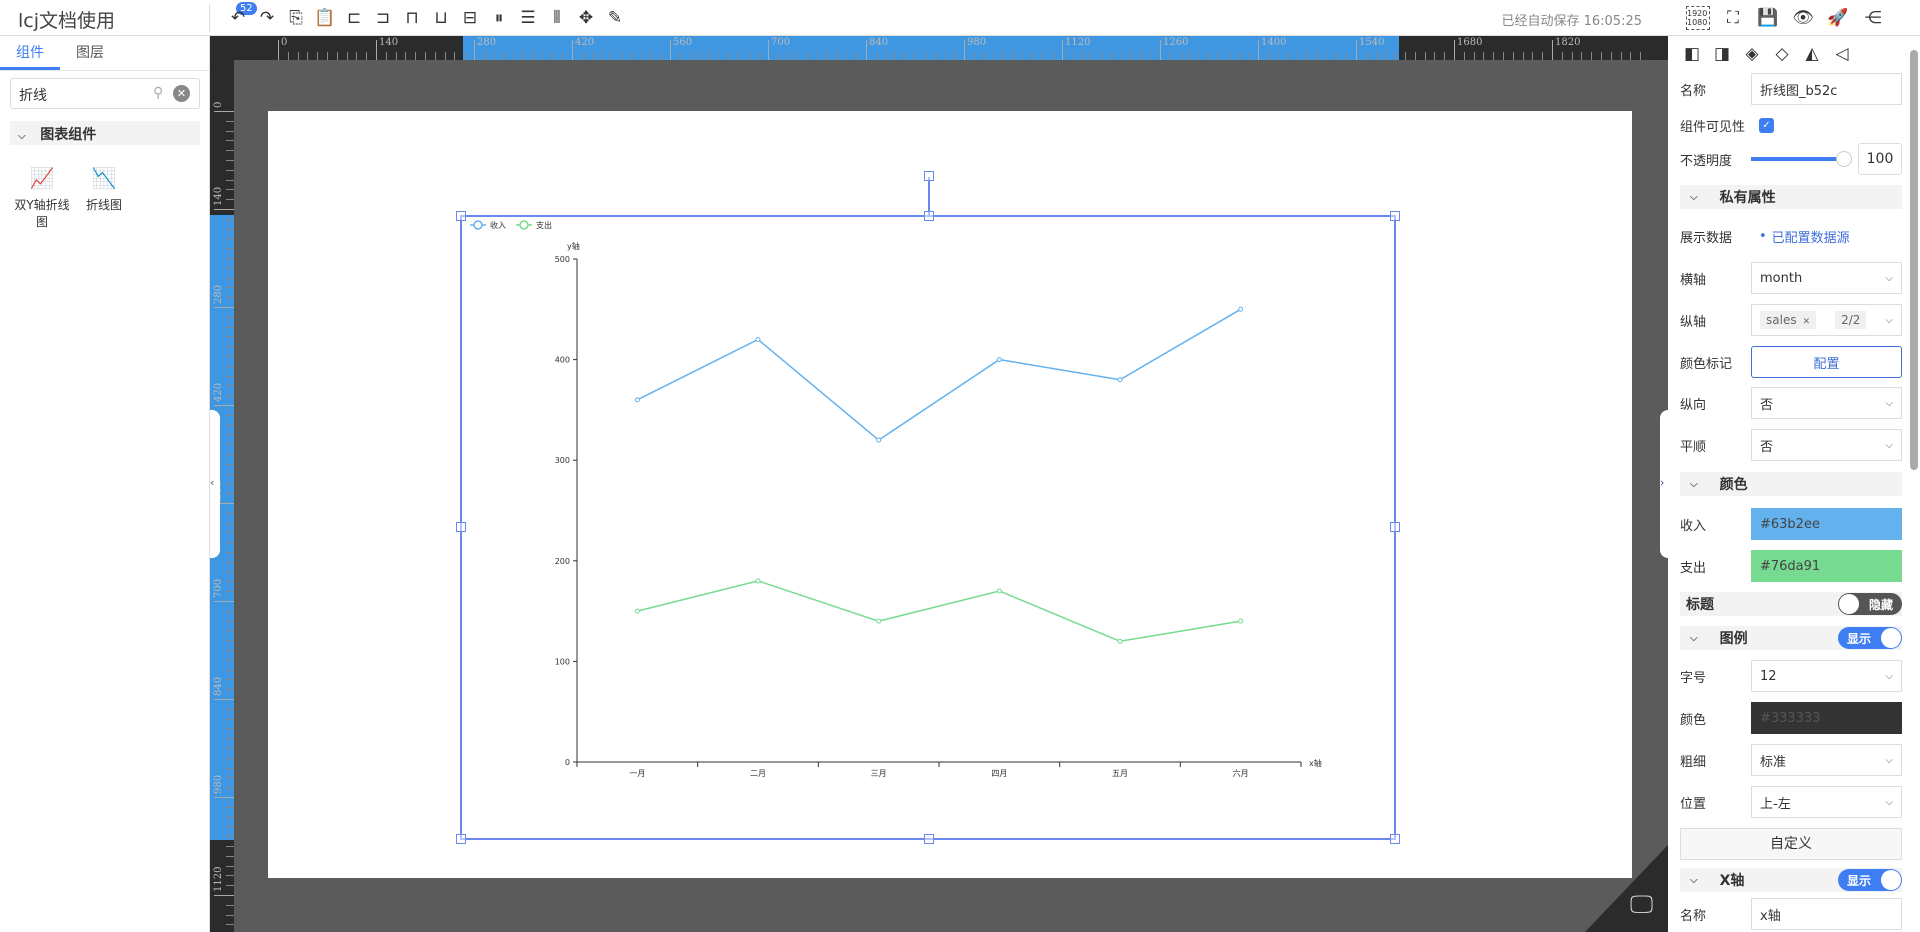 The image size is (1920, 932). I want to click on x-axis-section: ⌵ X轴 显示, so click(1791, 880).